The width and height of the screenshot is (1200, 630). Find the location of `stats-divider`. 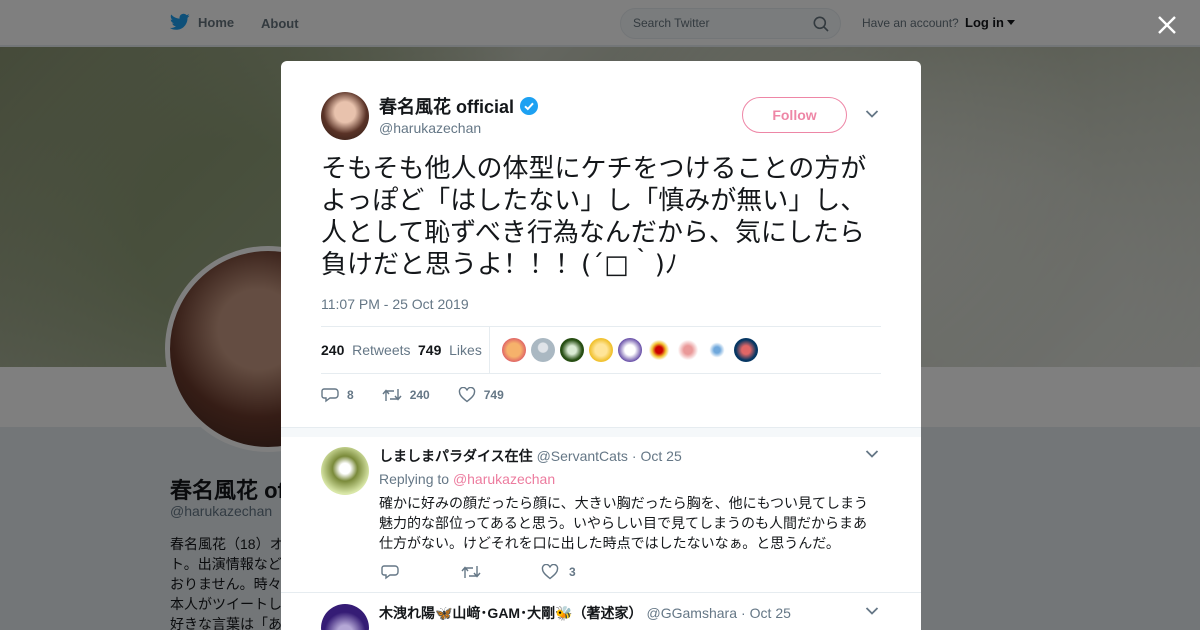

stats-divider is located at coordinates (489, 350).